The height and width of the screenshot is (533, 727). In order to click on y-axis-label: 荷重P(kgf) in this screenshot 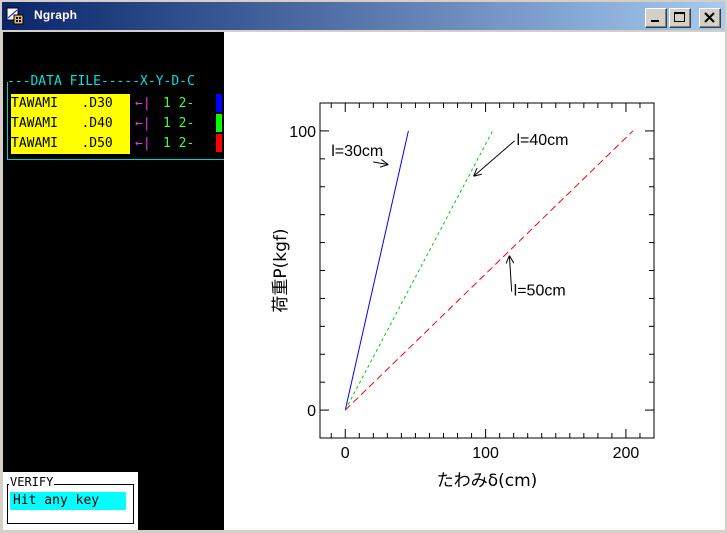, I will do `click(281, 270)`.